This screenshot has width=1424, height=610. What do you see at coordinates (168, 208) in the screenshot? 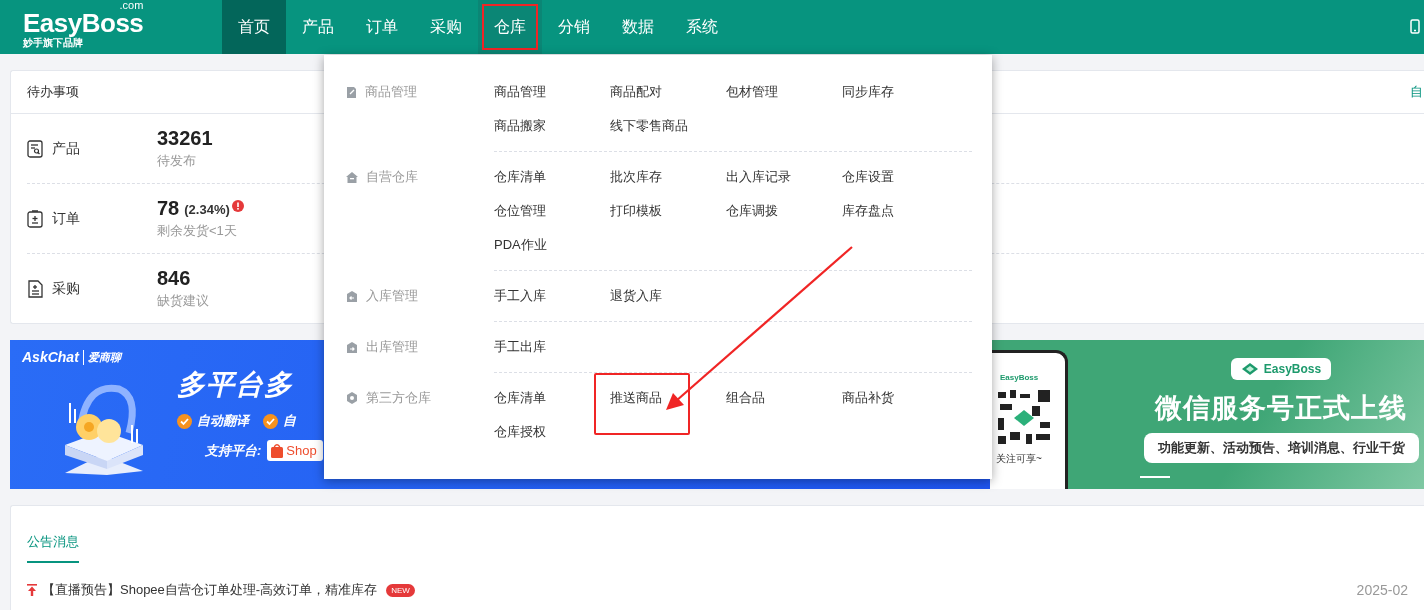
I see `todo-count: 78` at bounding box center [168, 208].